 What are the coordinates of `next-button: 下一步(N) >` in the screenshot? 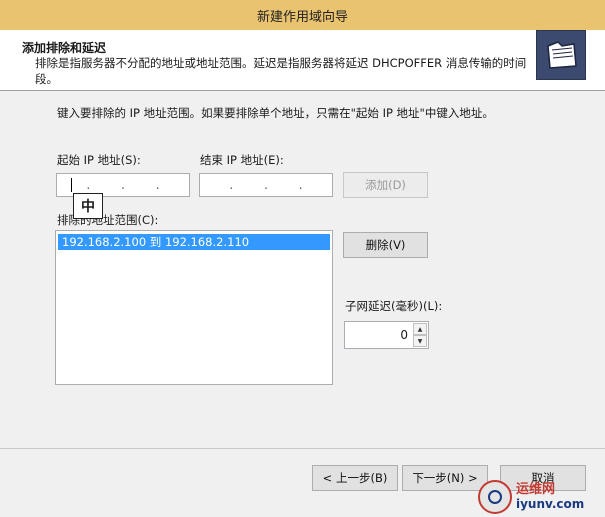 It's located at (445, 478).